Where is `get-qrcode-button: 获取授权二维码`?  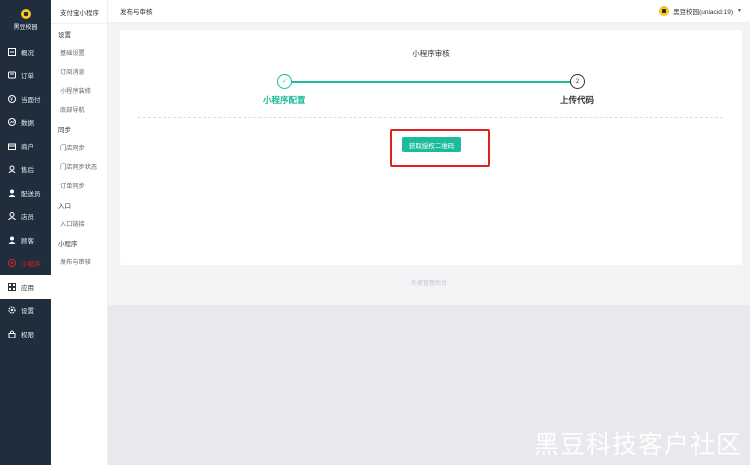
get-qrcode-button: 获取授权二维码 is located at coordinates (431, 144).